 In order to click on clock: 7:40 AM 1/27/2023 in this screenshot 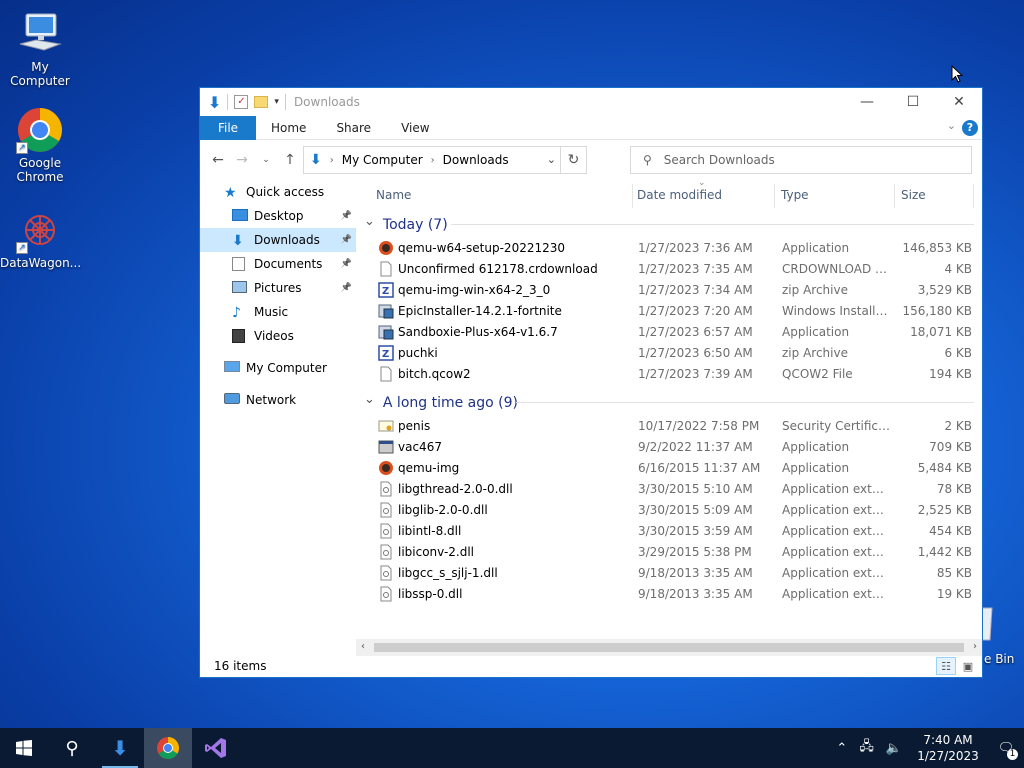, I will do `click(948, 748)`.